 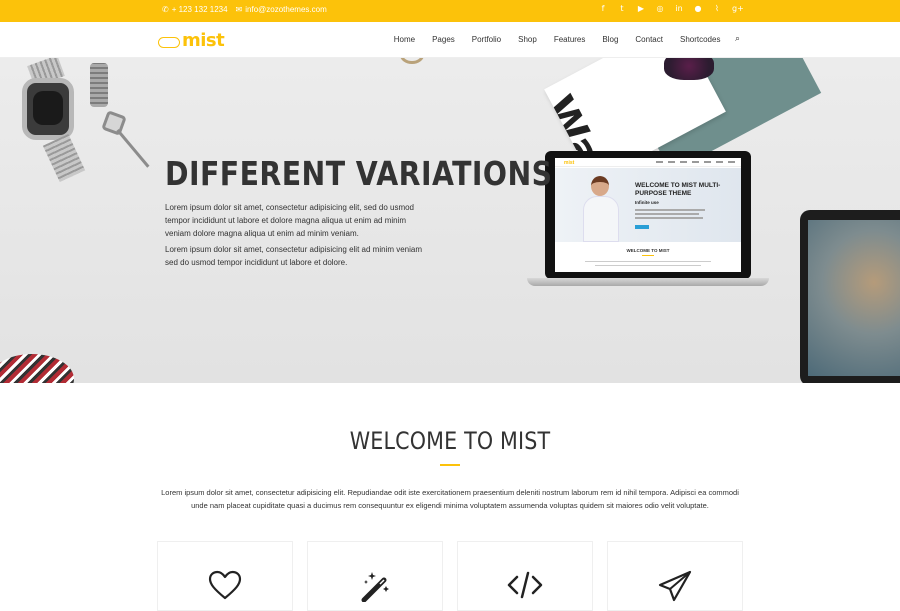 I want to click on contact-info: ✆ + 123 132 1234 ✉ info@zozothemes.com, so click(x=244, y=9).